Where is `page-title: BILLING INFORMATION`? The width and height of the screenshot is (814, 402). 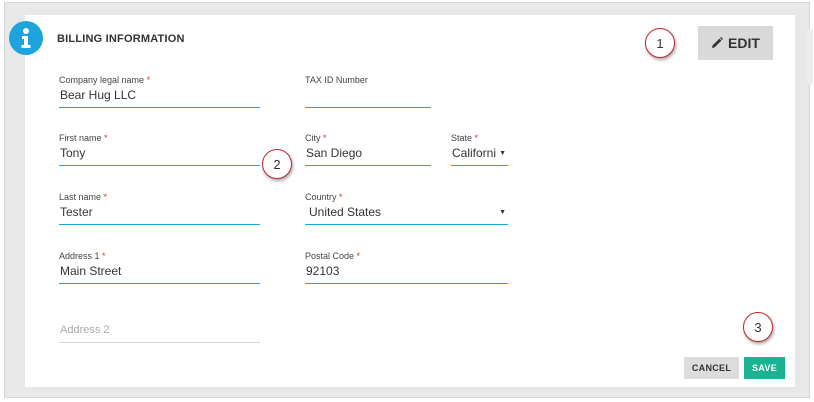 page-title: BILLING INFORMATION is located at coordinates (121, 39).